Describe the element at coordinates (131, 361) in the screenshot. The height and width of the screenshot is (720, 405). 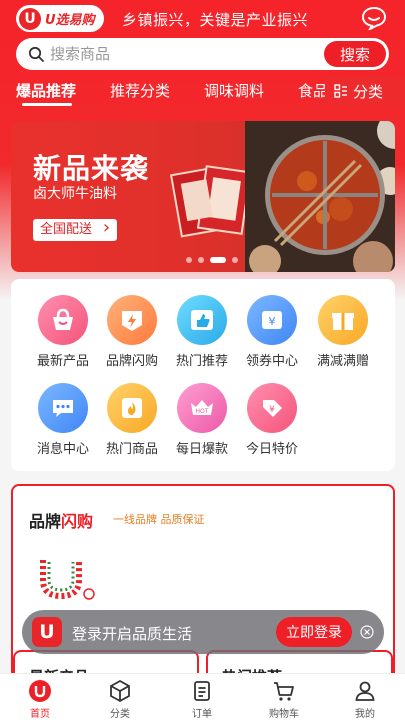
I see `grid-item-label: 品牌闪购` at that location.